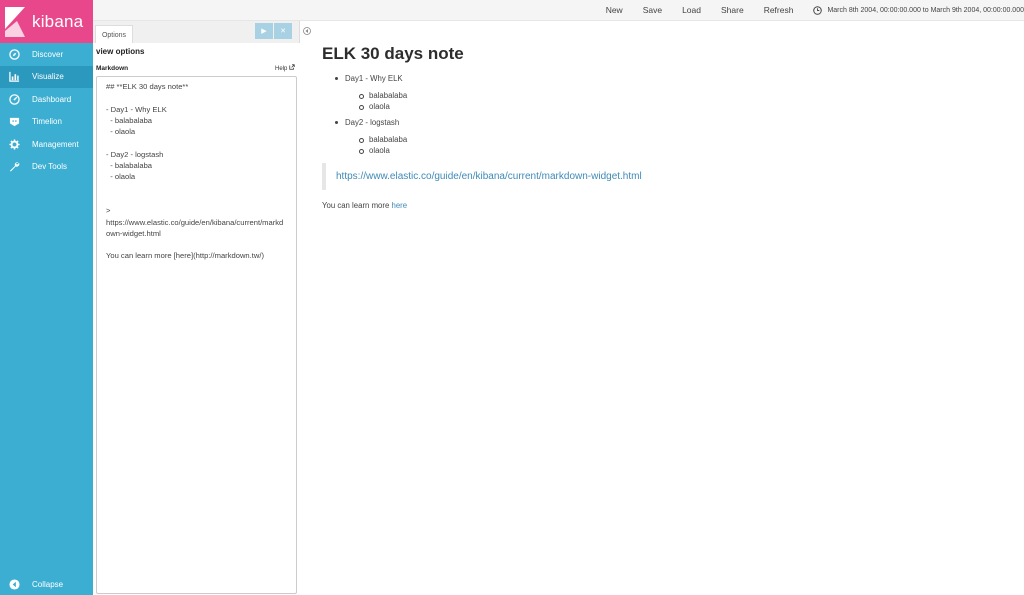 The height and width of the screenshot is (595, 1024). I want to click on sidebar-item-dev-tools: Dev Tools, so click(46, 167).